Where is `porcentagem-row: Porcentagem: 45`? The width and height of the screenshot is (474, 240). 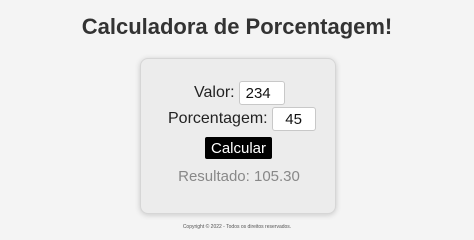 porcentagem-row: Porcentagem: 45 is located at coordinates (242, 119).